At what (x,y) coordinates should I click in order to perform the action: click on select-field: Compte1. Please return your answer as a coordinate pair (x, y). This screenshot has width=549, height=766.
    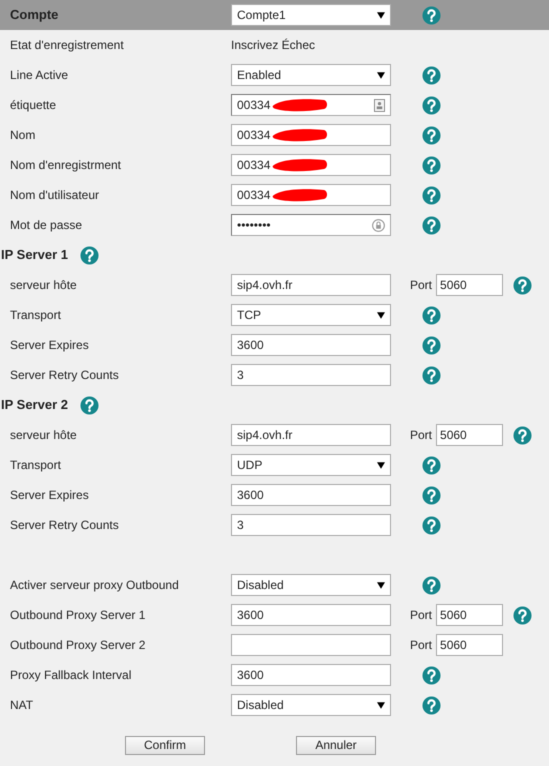
    Looking at the image, I should click on (311, 15).